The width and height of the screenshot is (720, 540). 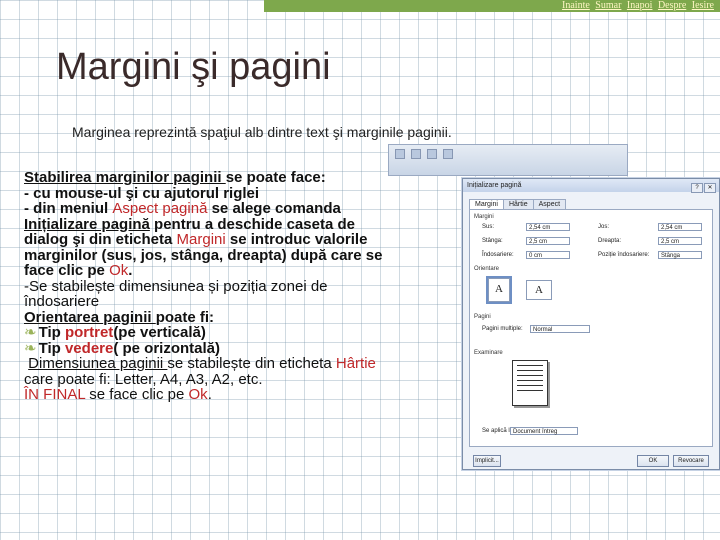 I want to click on nav-summary-link: Sumar, so click(x=608, y=5).